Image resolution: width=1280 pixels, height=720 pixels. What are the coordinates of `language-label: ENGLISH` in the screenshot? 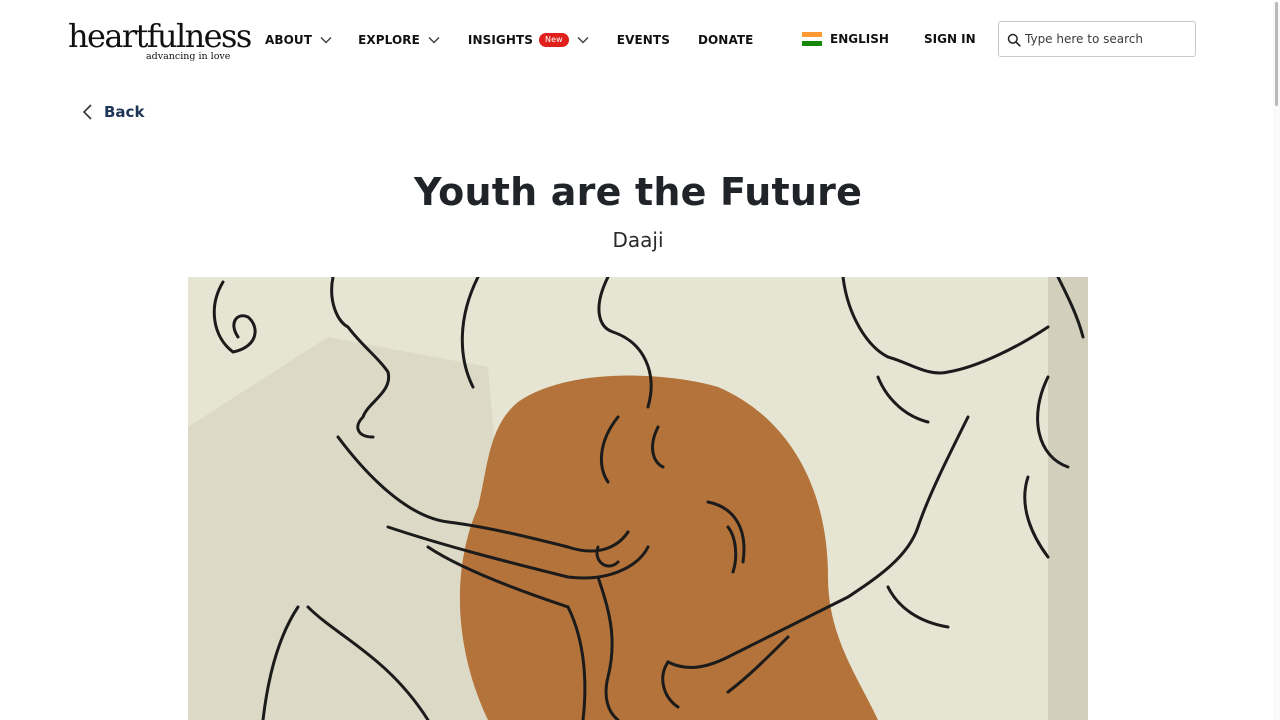 It's located at (859, 39).